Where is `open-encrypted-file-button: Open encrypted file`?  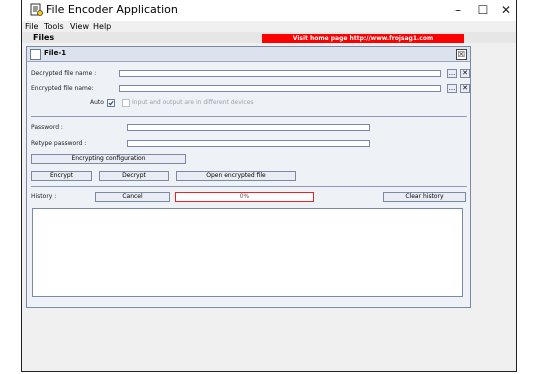 open-encrypted-file-button: Open encrypted file is located at coordinates (236, 176).